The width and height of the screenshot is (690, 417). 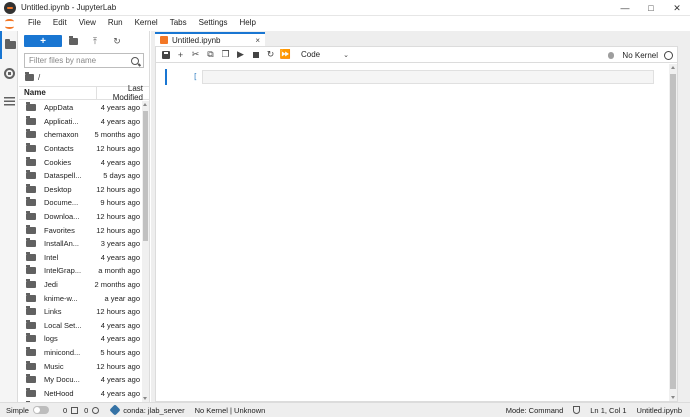 What do you see at coordinates (51, 285) in the screenshot?
I see `file-name: Jedi` at bounding box center [51, 285].